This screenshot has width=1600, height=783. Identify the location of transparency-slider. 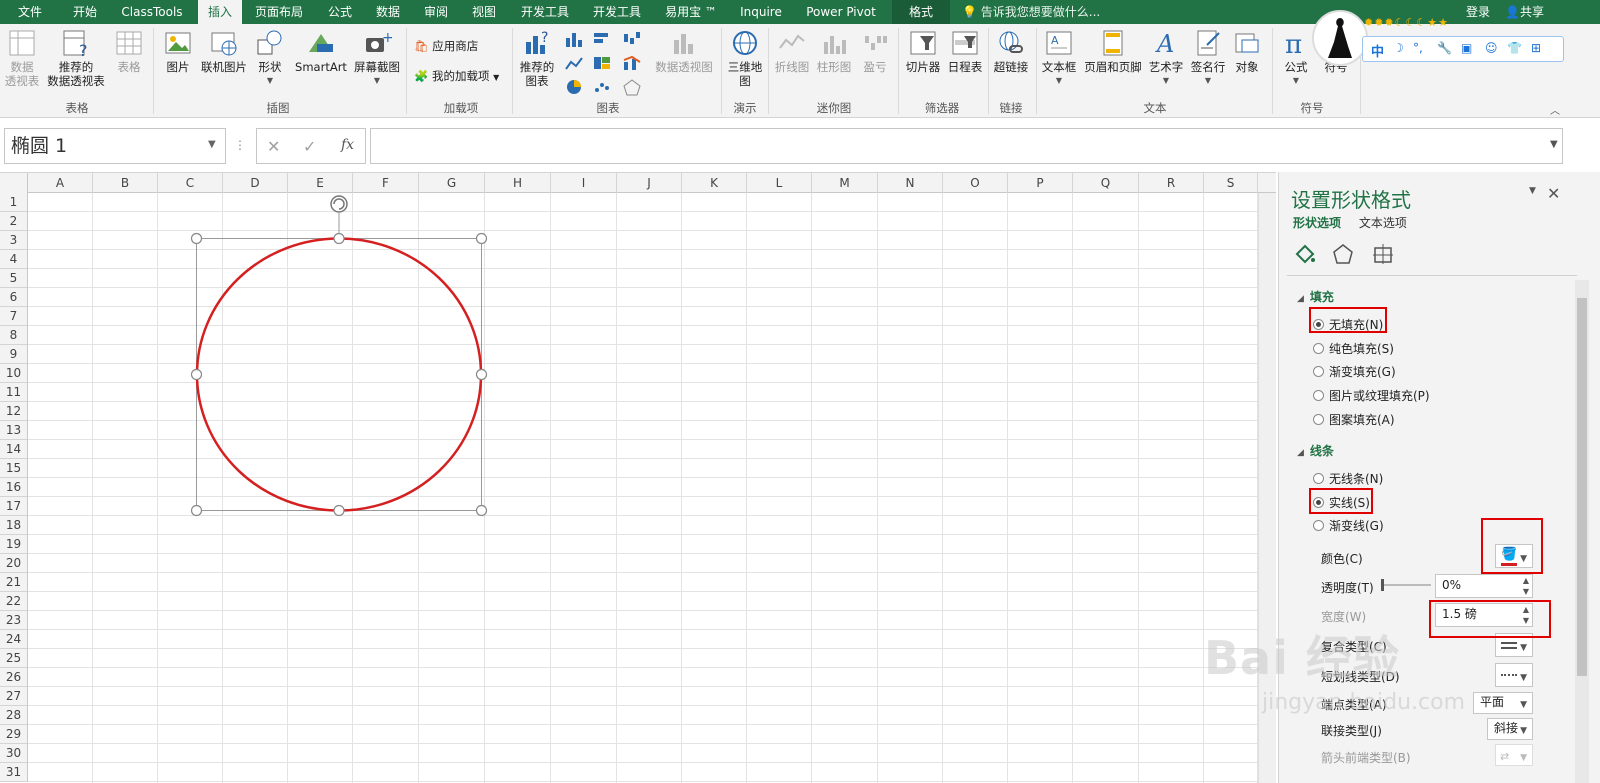
(1406, 585).